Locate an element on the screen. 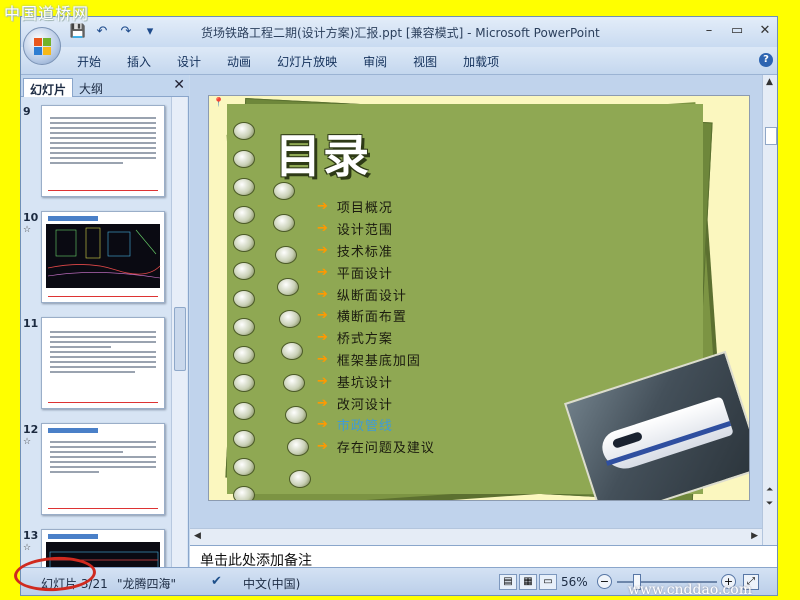 Image resolution: width=800 pixels, height=600 pixels. close-pane-icon: ✕ is located at coordinates (179, 85).